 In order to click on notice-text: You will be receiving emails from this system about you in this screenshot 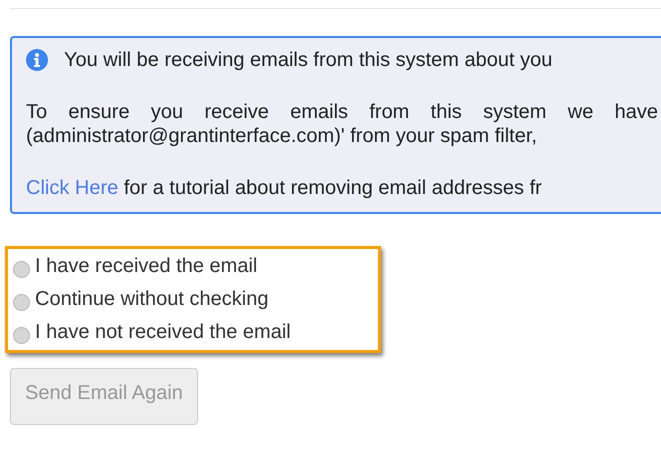, I will do `click(308, 60)`.